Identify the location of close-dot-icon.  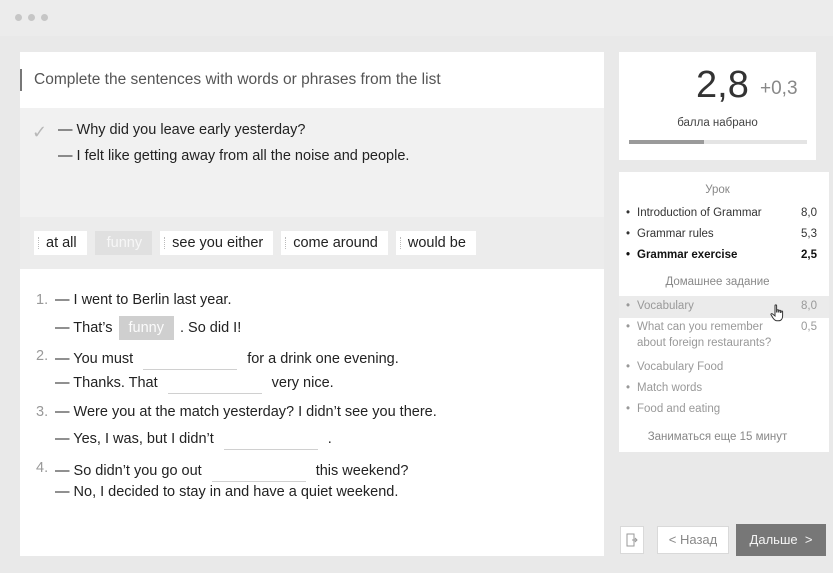
(18, 17).